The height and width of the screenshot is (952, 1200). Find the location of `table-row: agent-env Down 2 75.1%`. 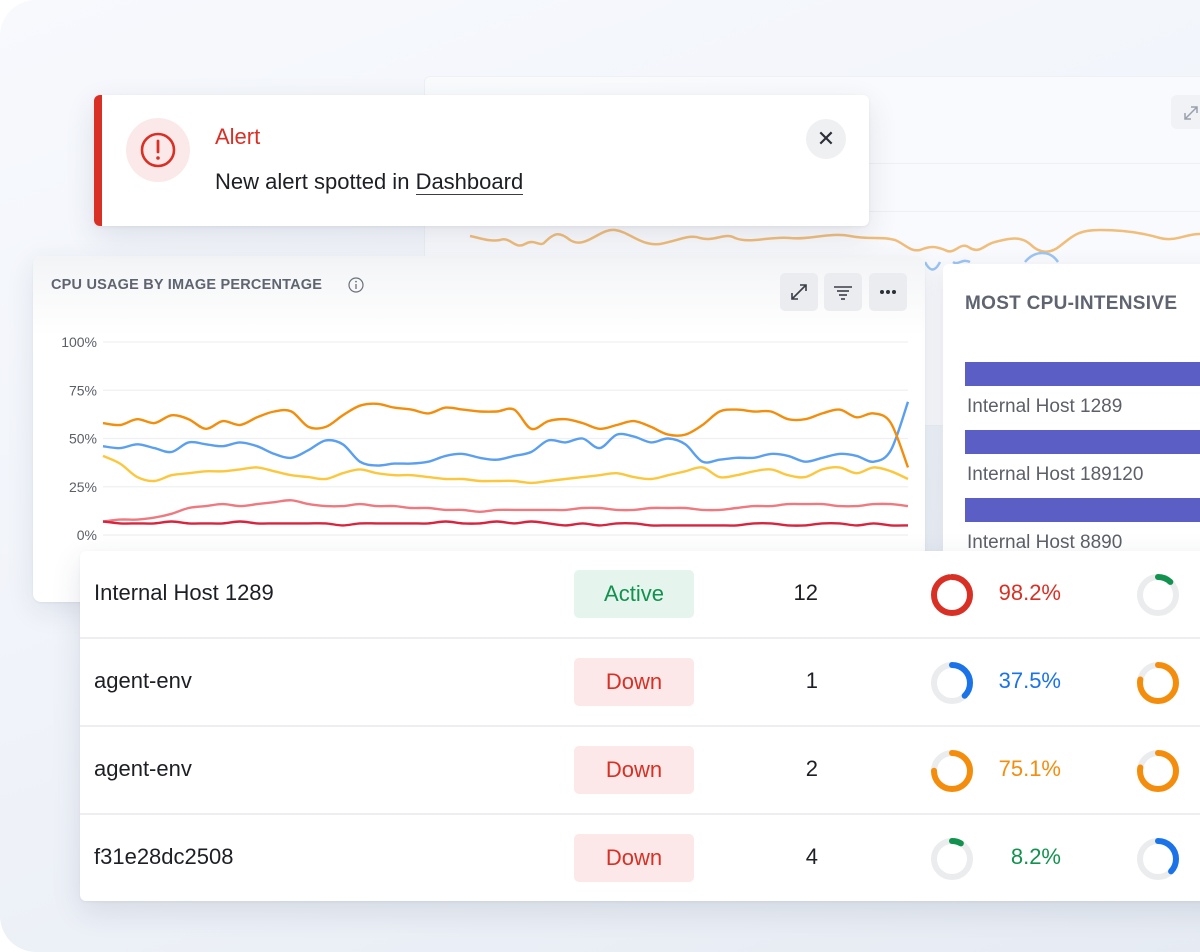

table-row: agent-env Down 2 75.1% is located at coordinates (640, 771).